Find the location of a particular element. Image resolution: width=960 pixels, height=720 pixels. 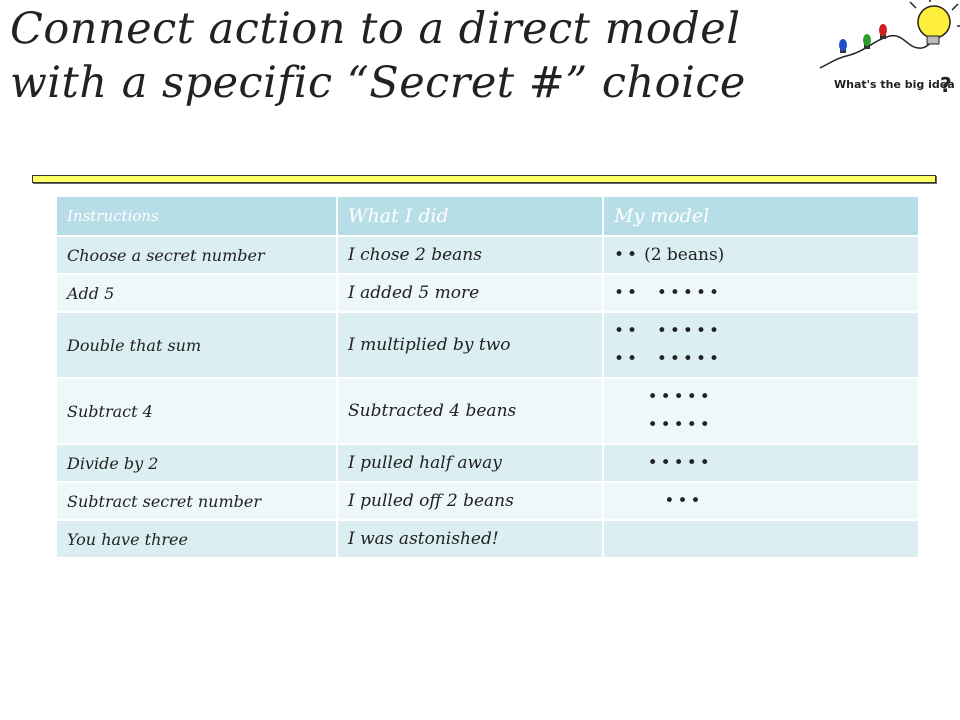

cell-instruction: You have three is located at coordinates (197, 539).